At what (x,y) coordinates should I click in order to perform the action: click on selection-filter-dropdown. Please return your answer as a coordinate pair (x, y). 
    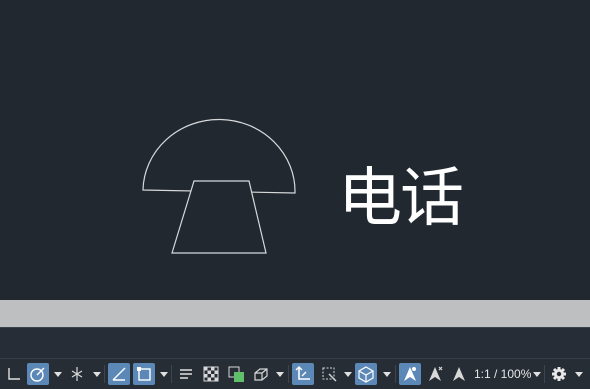
    Looking at the image, I should click on (347, 374).